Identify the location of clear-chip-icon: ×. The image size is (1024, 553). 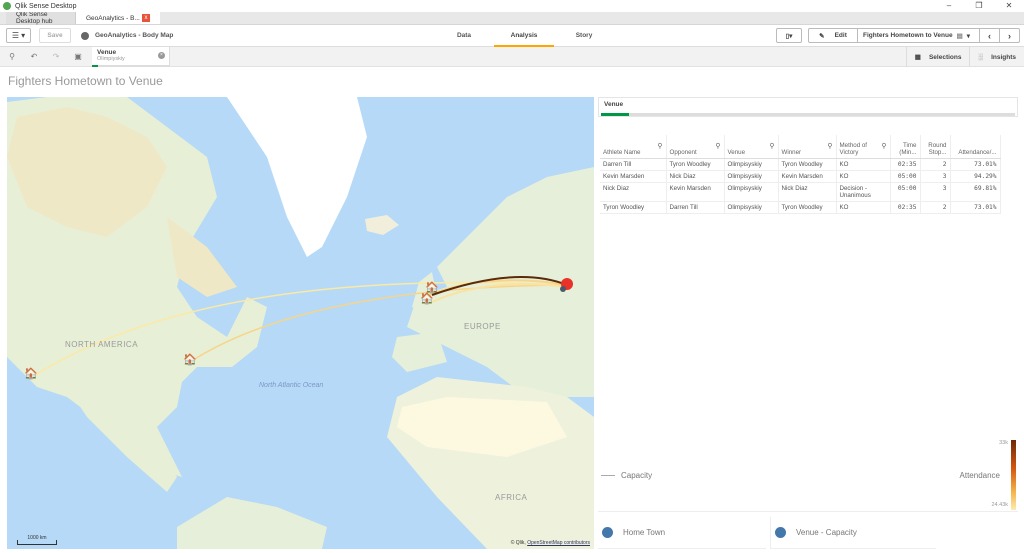
(161, 55).